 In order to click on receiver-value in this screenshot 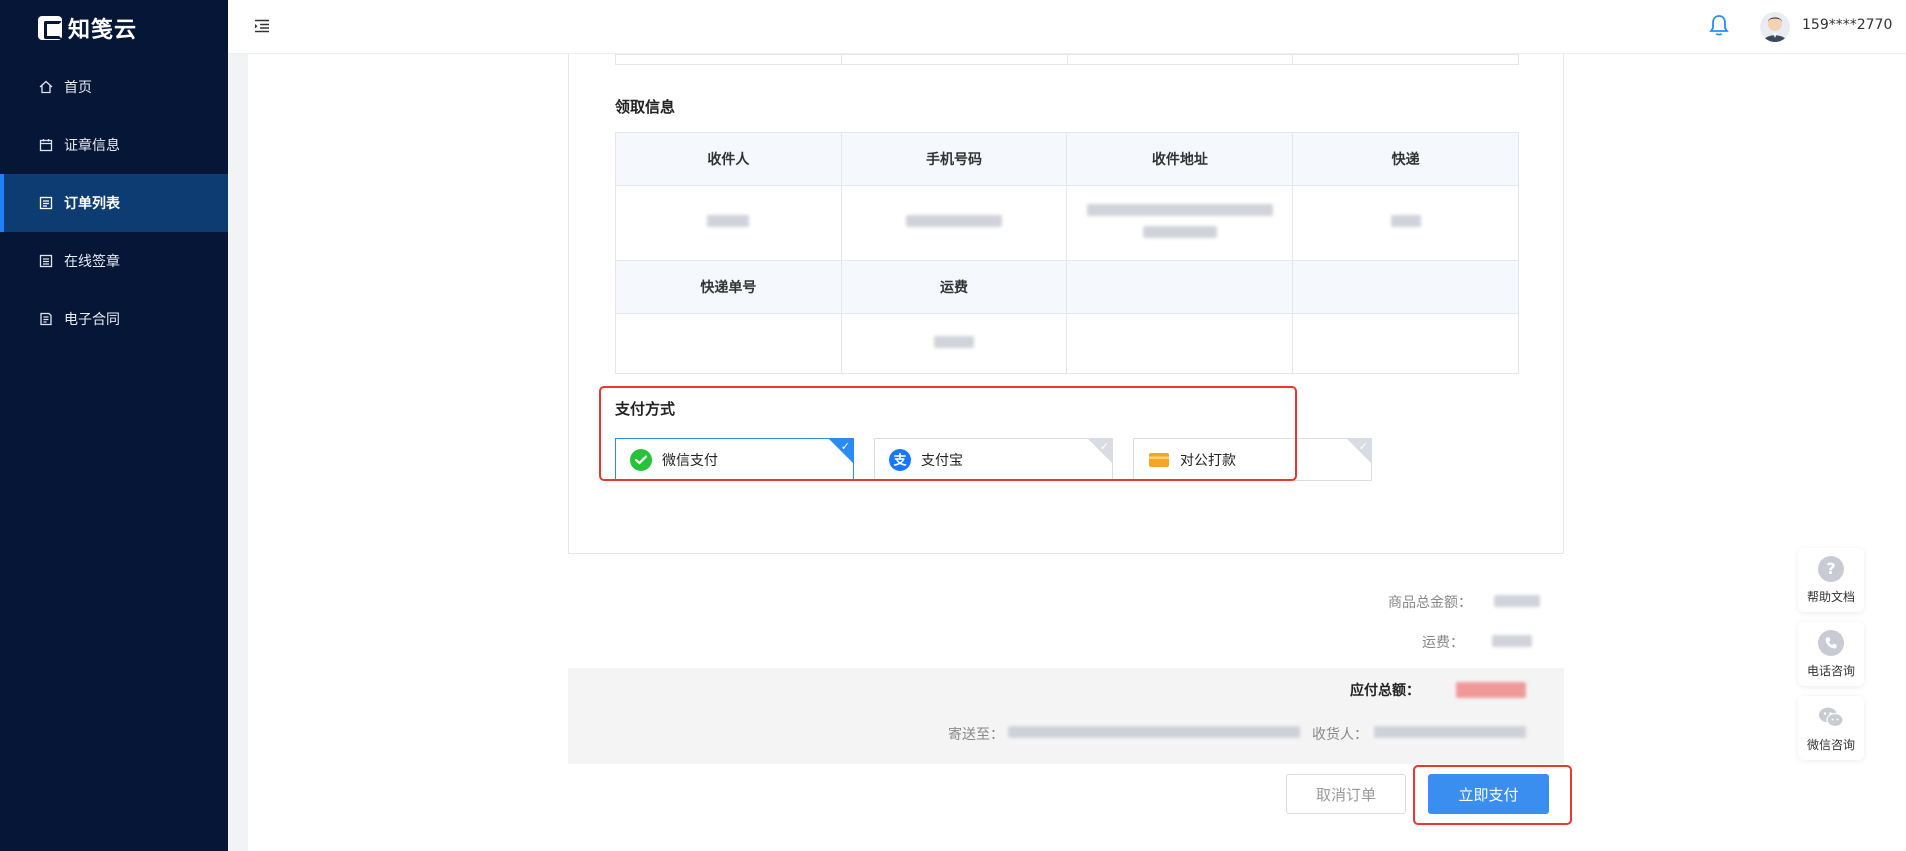, I will do `click(1450, 732)`.